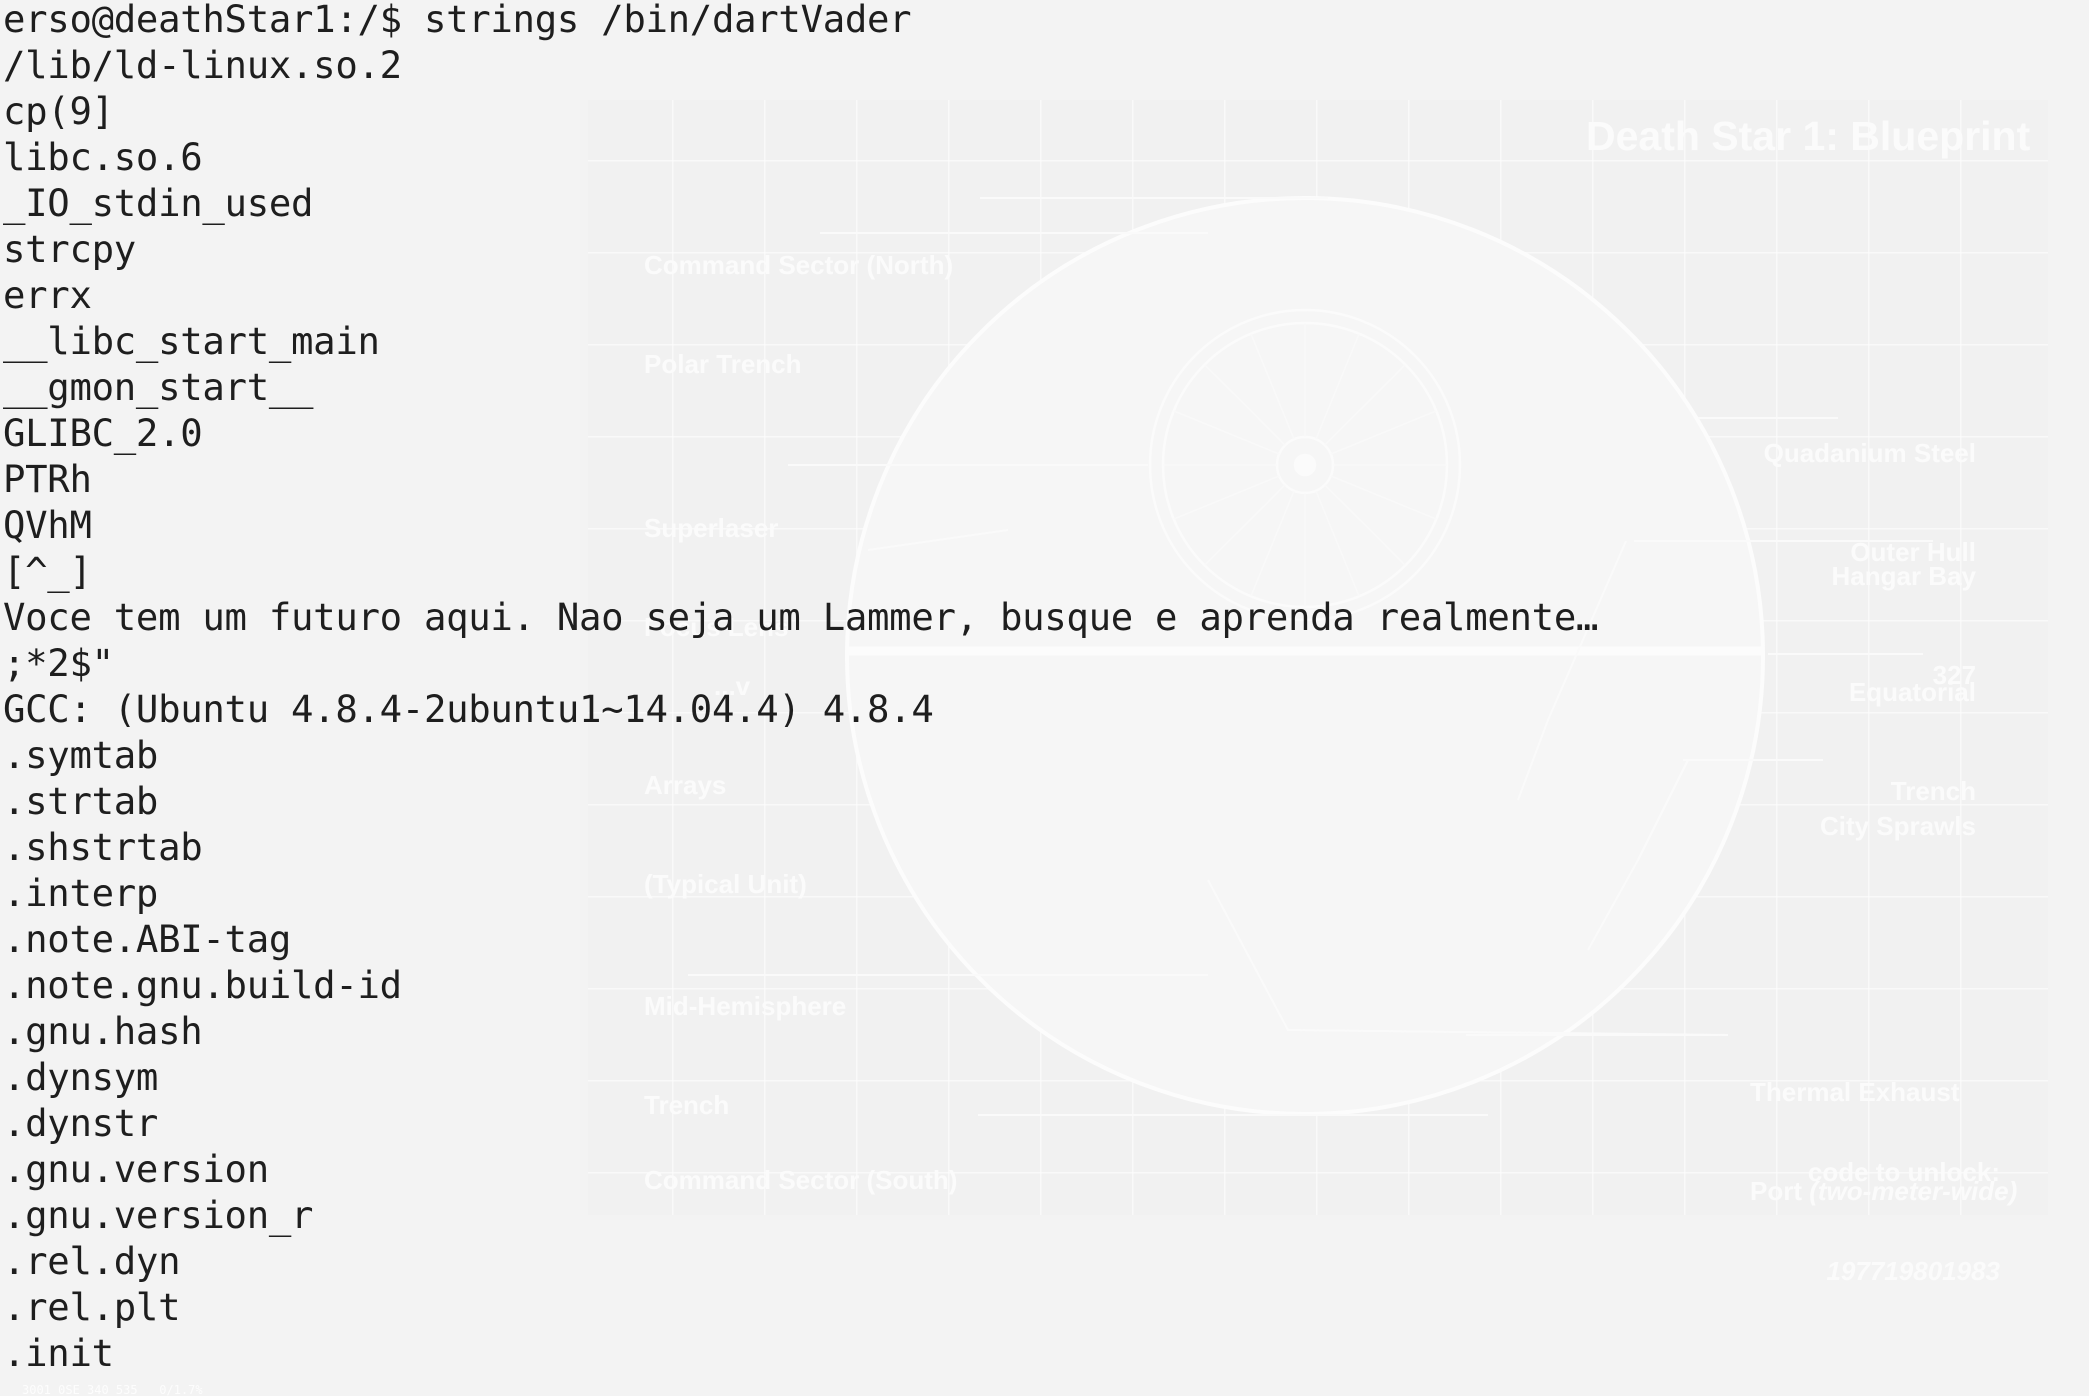 Image resolution: width=2089 pixels, height=1396 pixels. I want to click on terminal-output-line: ;*2$", so click(58, 663).